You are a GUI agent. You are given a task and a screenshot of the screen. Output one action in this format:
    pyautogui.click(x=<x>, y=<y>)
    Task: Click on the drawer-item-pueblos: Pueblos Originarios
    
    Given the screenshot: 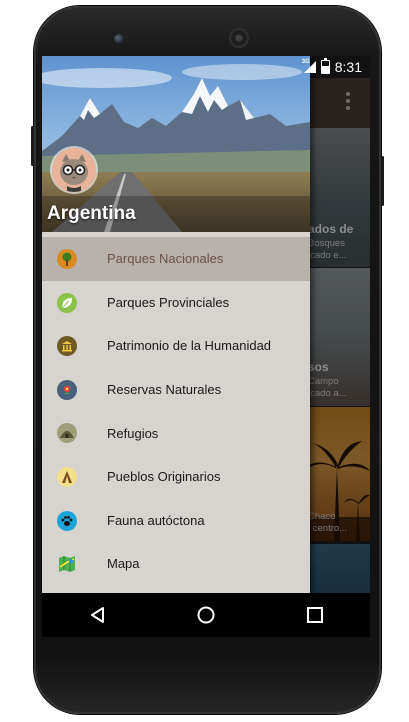 What is the action you would take?
    pyautogui.click(x=176, y=477)
    